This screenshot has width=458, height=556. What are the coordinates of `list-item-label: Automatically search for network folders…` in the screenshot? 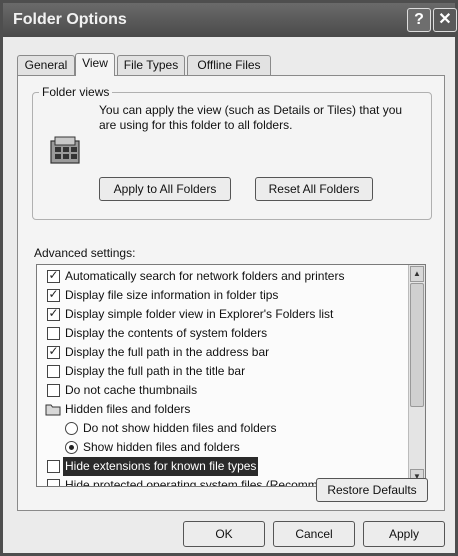 It's located at (205, 276).